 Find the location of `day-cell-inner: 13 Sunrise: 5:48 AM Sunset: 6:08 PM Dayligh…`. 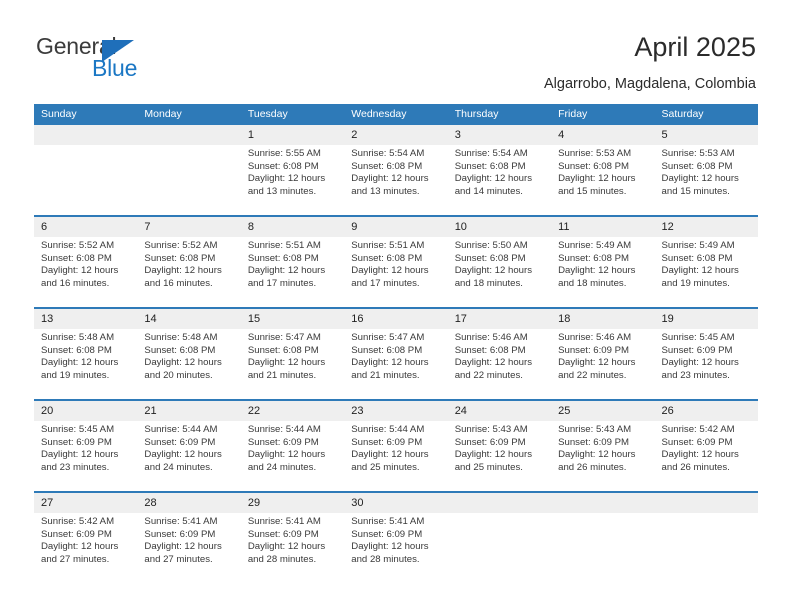

day-cell-inner: 13 Sunrise: 5:48 AM Sunset: 6:08 PM Dayligh… is located at coordinates (86, 354).